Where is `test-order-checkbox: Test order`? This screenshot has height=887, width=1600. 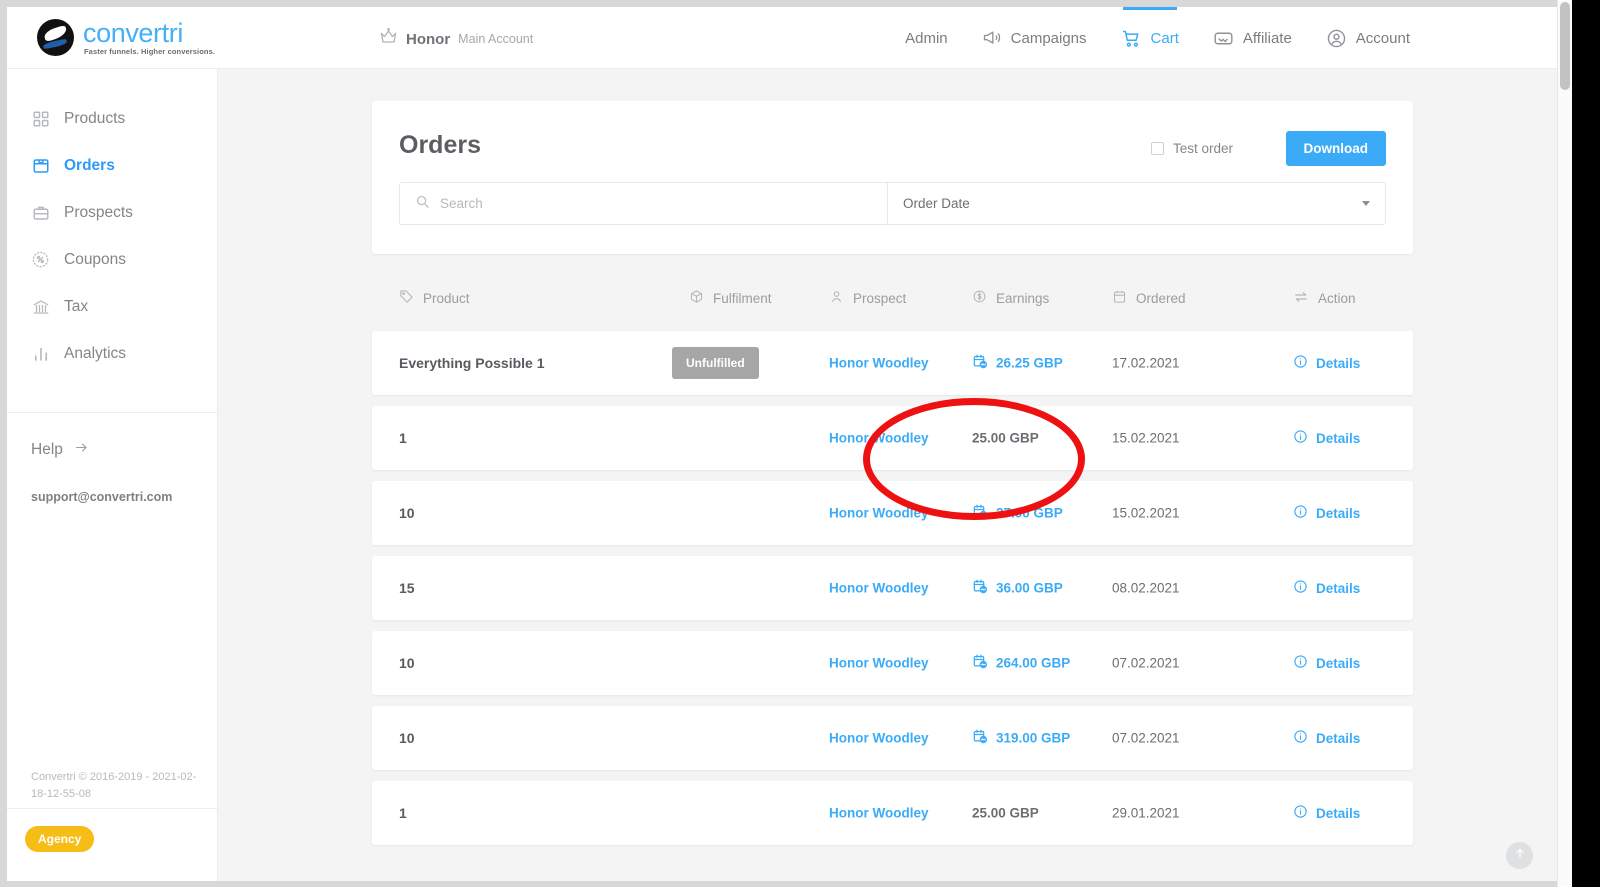 test-order-checkbox: Test order is located at coordinates (1191, 148).